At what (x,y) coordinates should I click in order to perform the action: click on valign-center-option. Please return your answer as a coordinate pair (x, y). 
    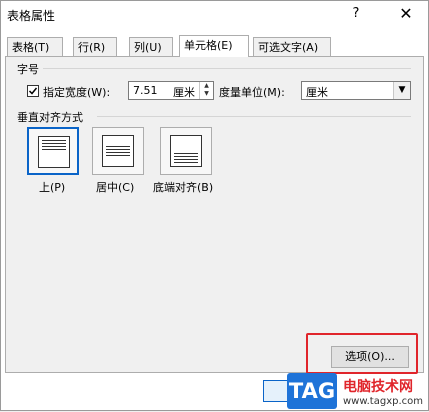
    Looking at the image, I should click on (118, 151).